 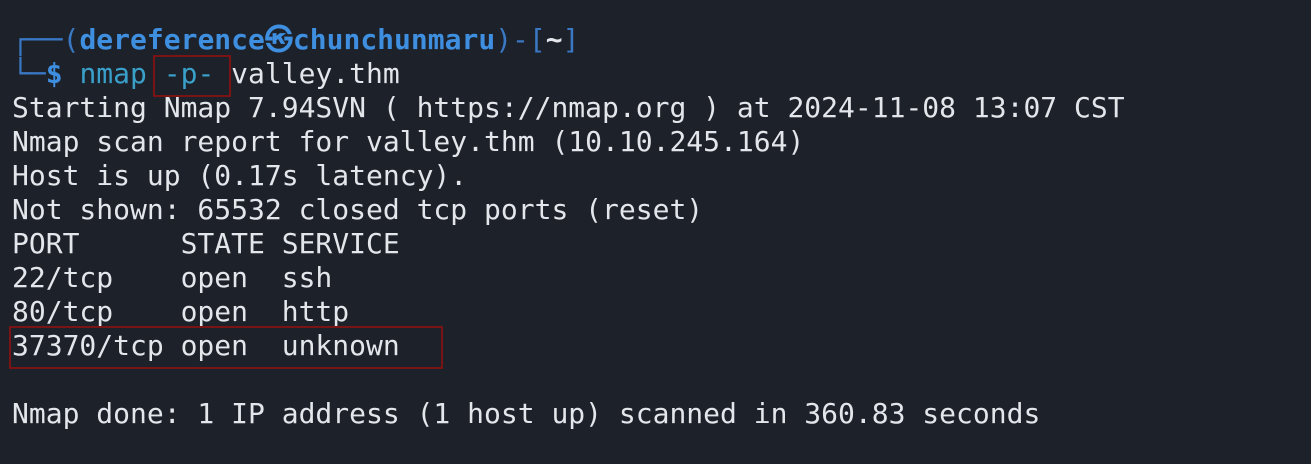 I want to click on command-name: nmap, so click(x=113, y=73).